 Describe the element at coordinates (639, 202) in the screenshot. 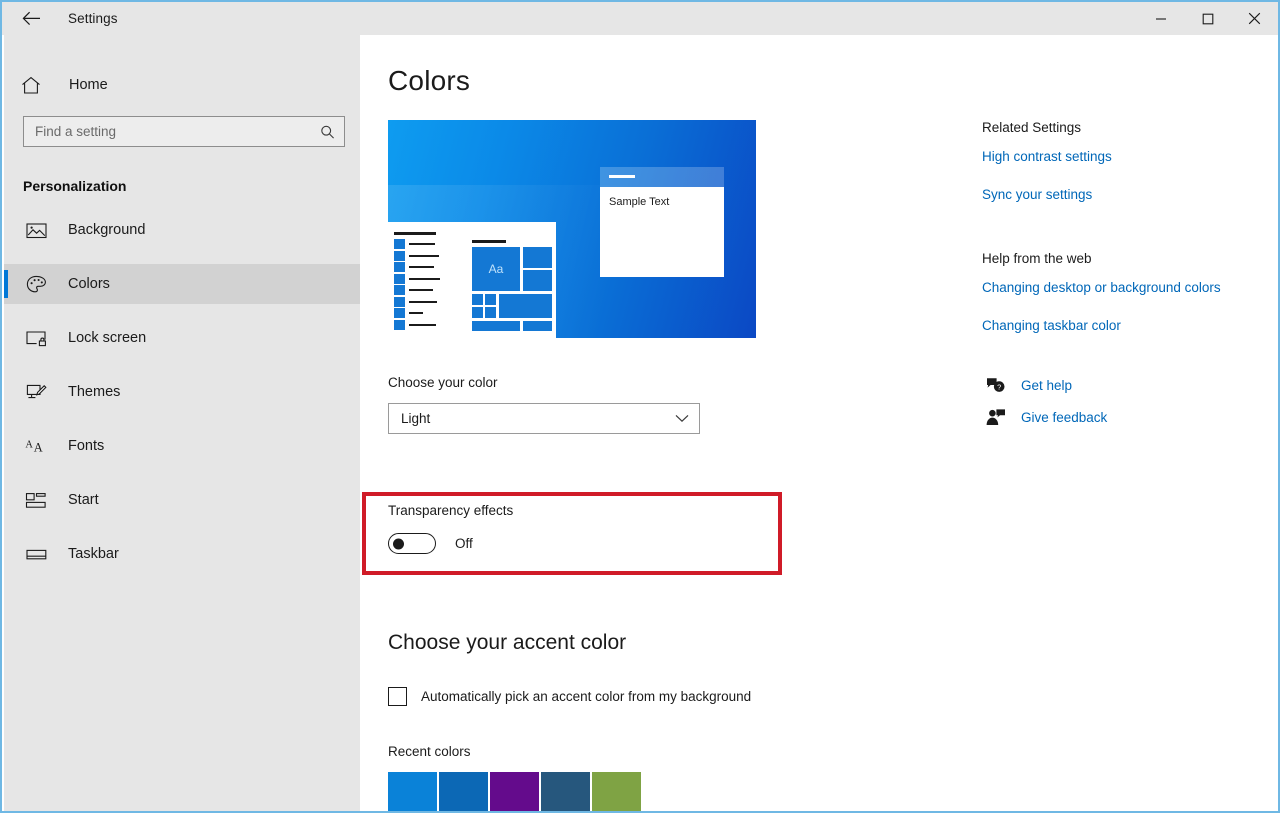

I see `preview-sample-text: Sample Text` at that location.